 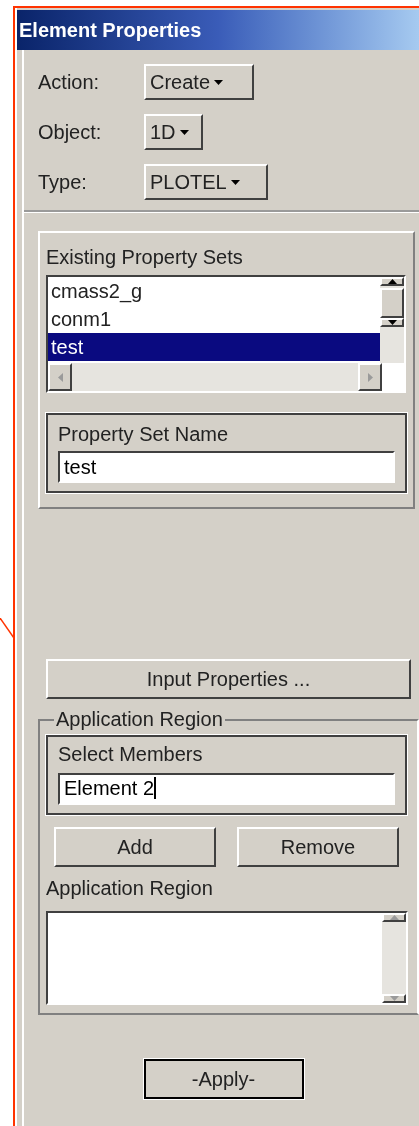 What do you see at coordinates (144, 434) in the screenshot?
I see `field-label: Property Set Name` at bounding box center [144, 434].